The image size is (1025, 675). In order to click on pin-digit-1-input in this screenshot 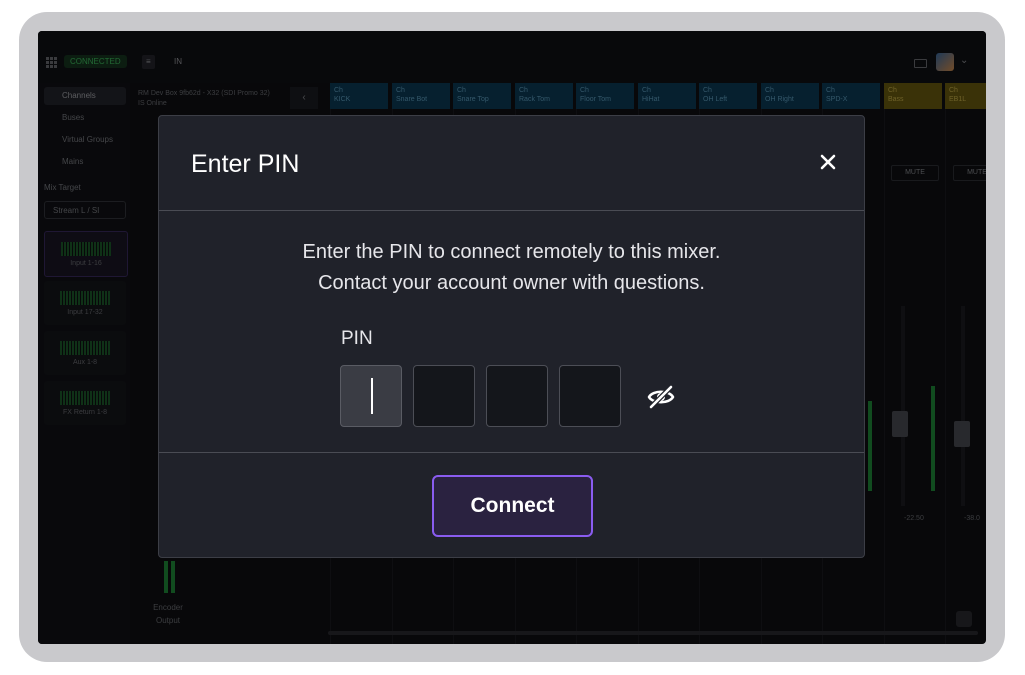, I will do `click(371, 396)`.